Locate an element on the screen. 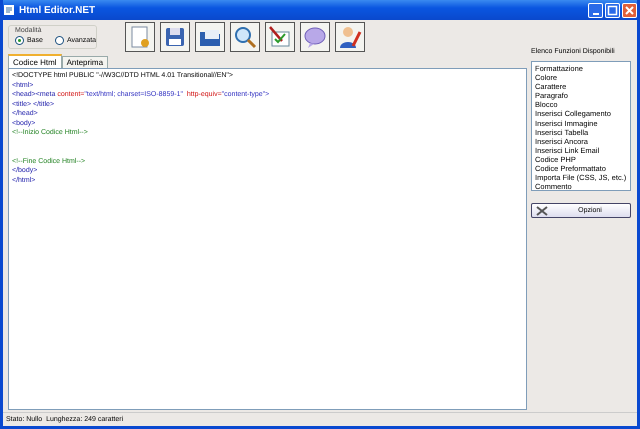  maximize-icon is located at coordinates (612, 10).